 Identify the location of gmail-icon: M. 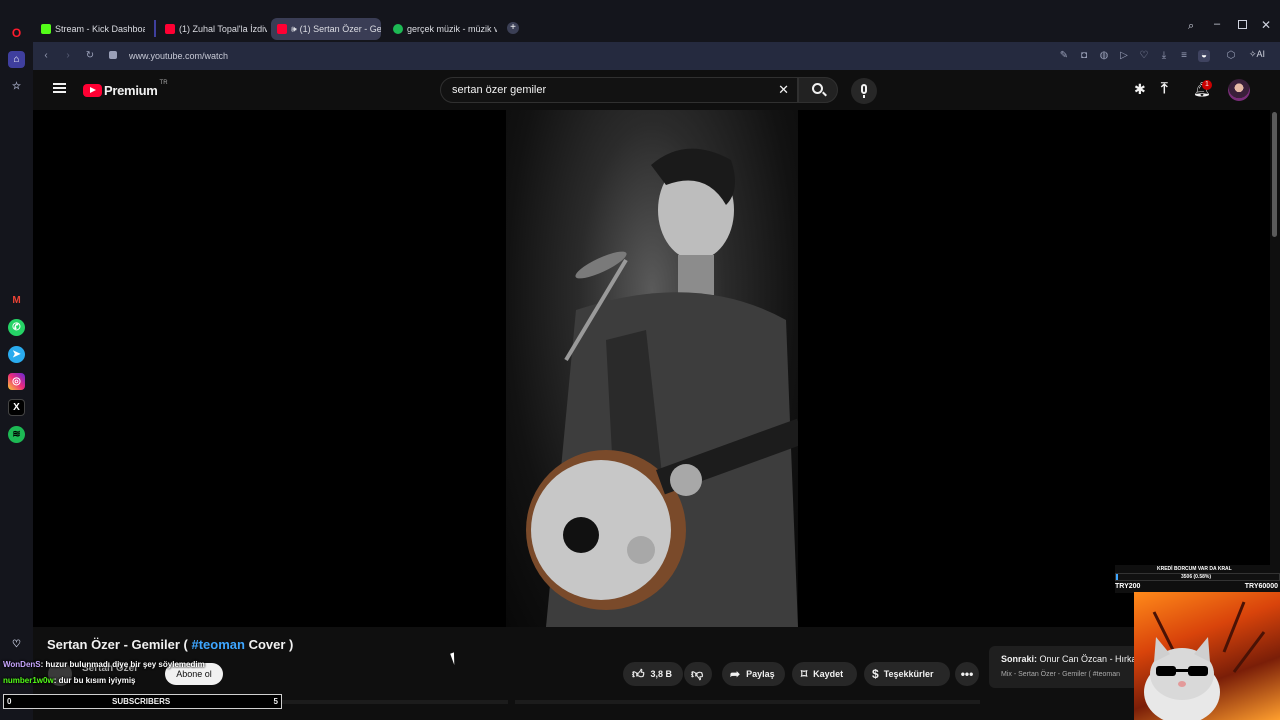
(16, 300).